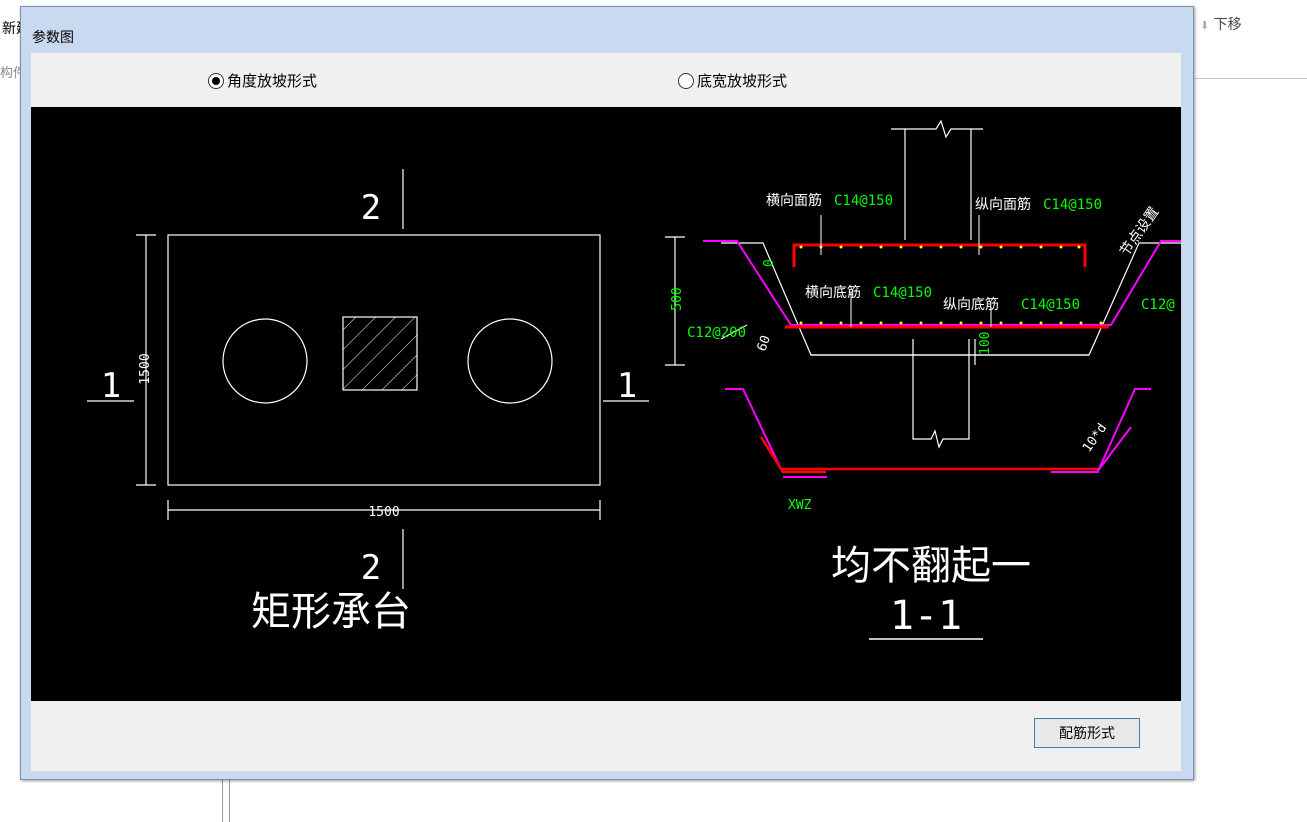 This screenshot has width=1307, height=822. I want to click on dialog-title: 参数图, so click(53, 38).